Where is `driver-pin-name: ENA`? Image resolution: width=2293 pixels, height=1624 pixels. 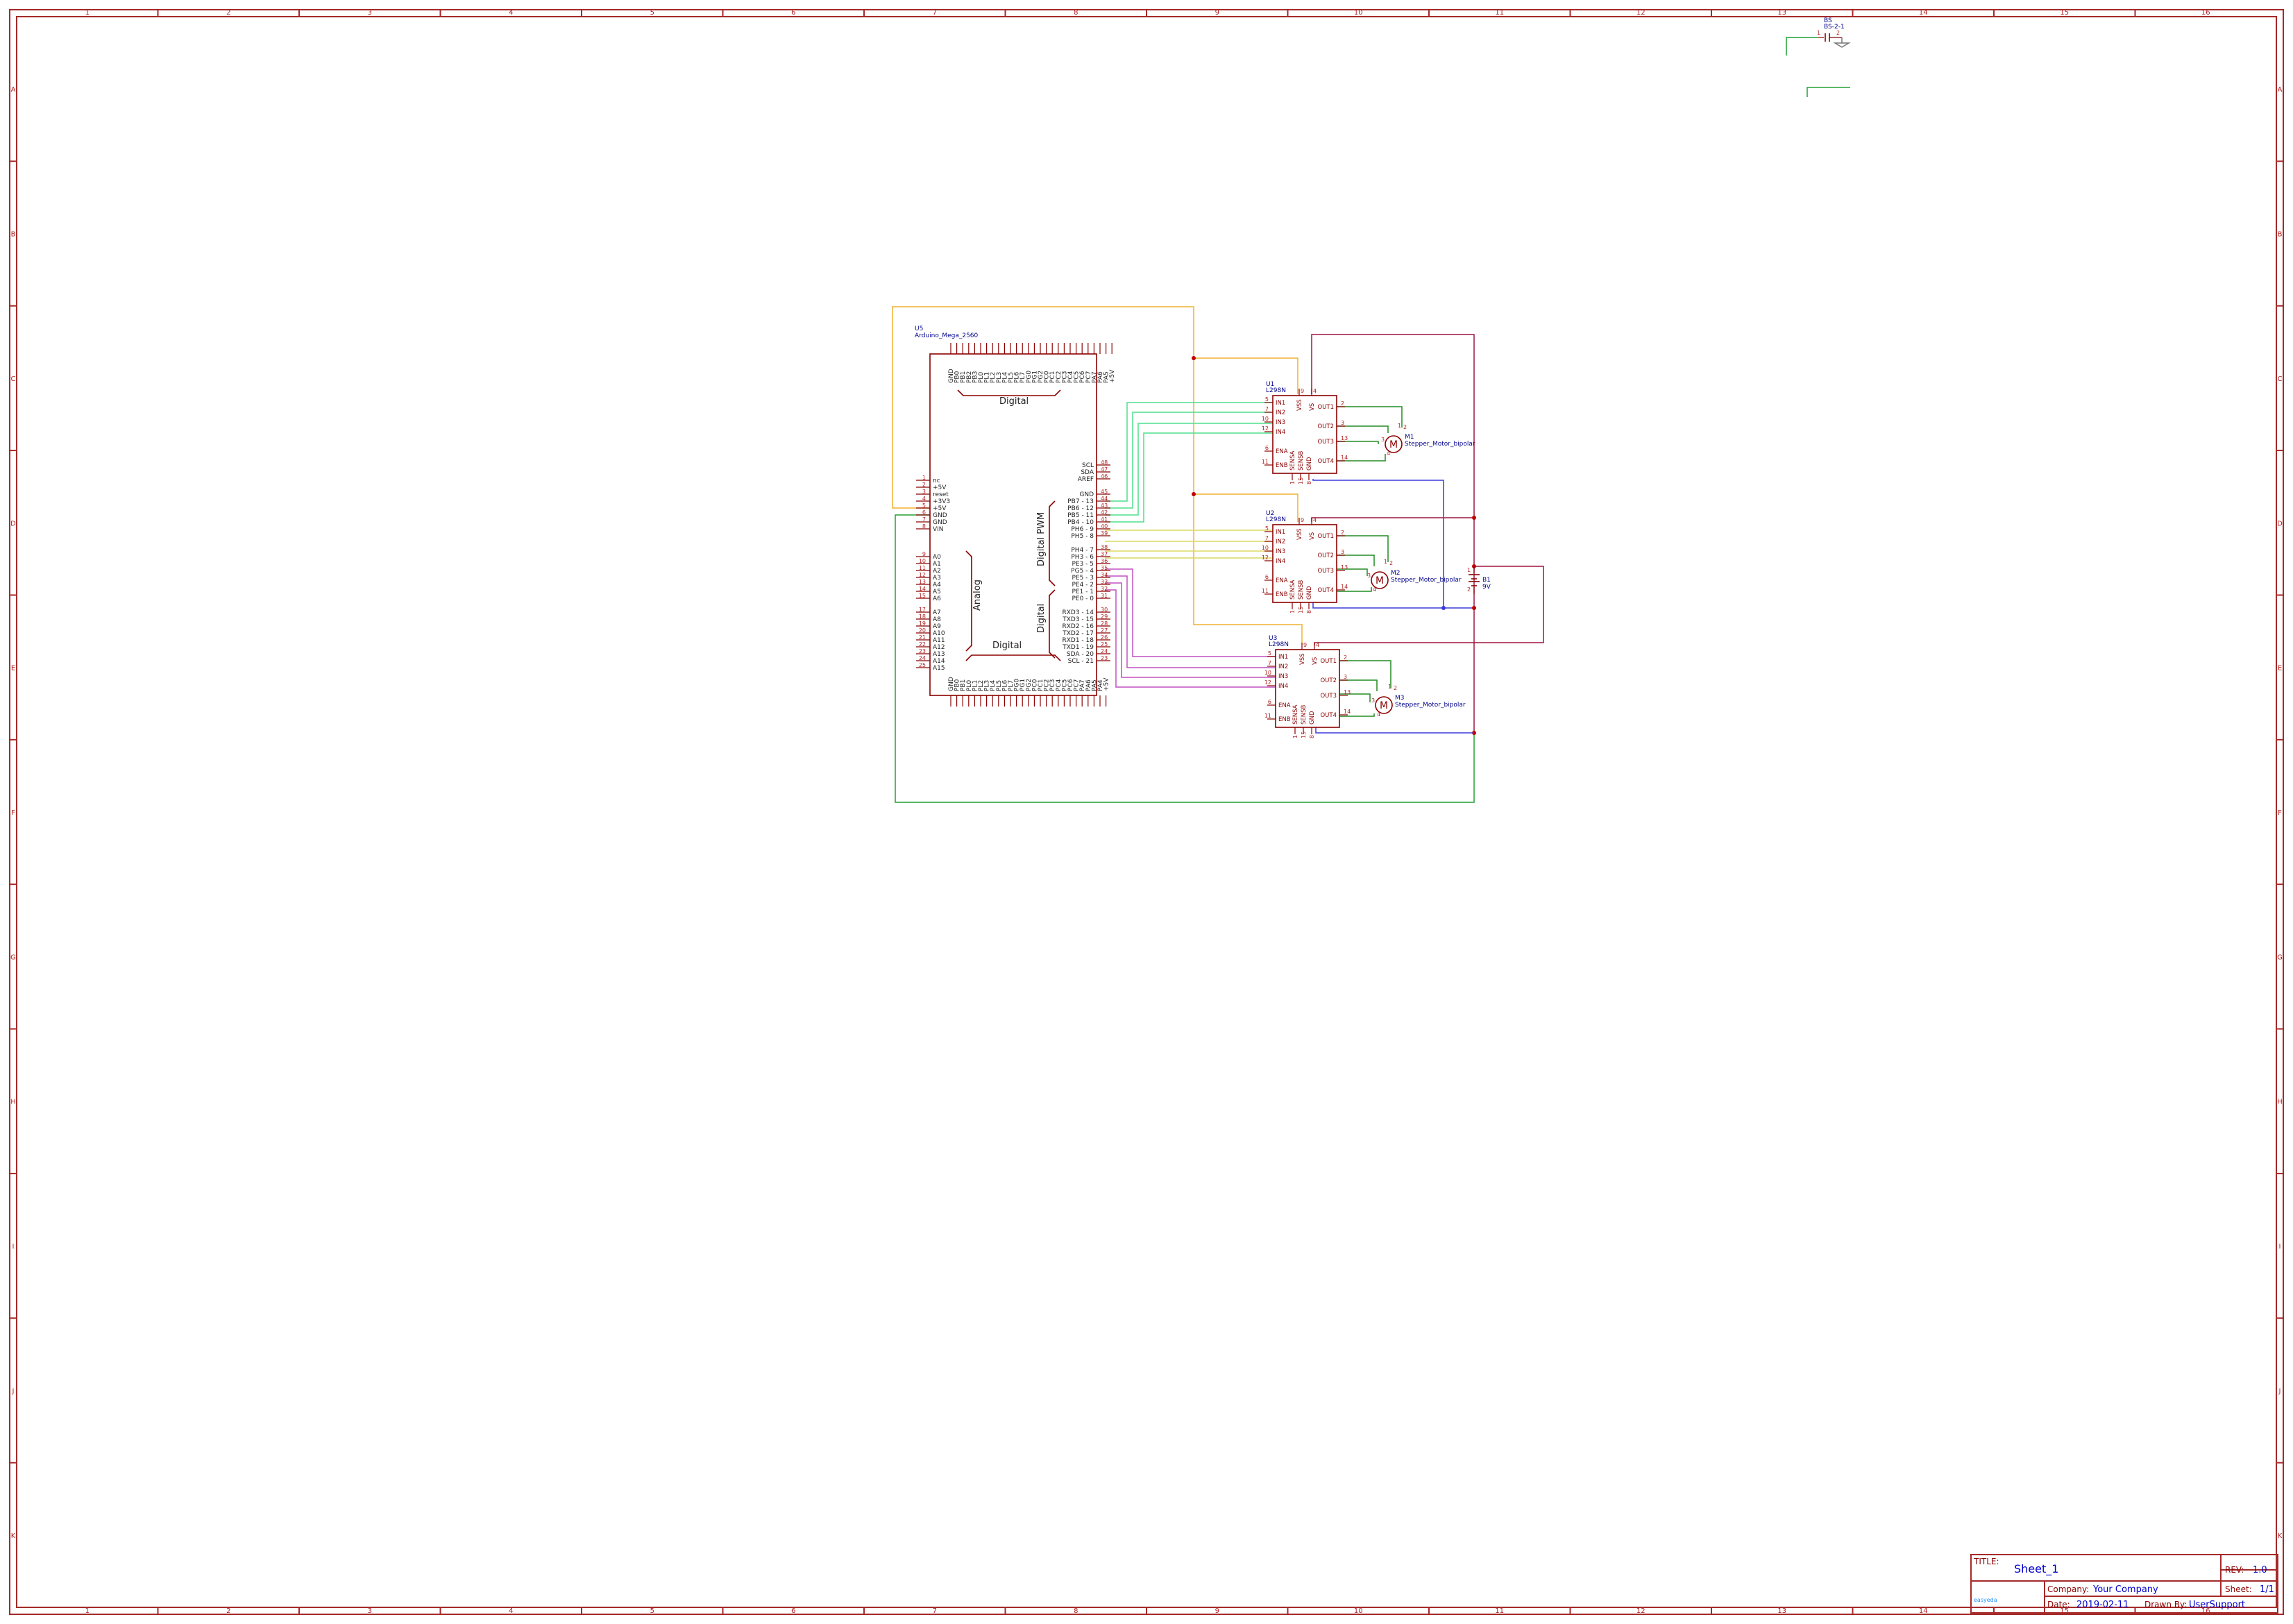 driver-pin-name: ENA is located at coordinates (1284, 705).